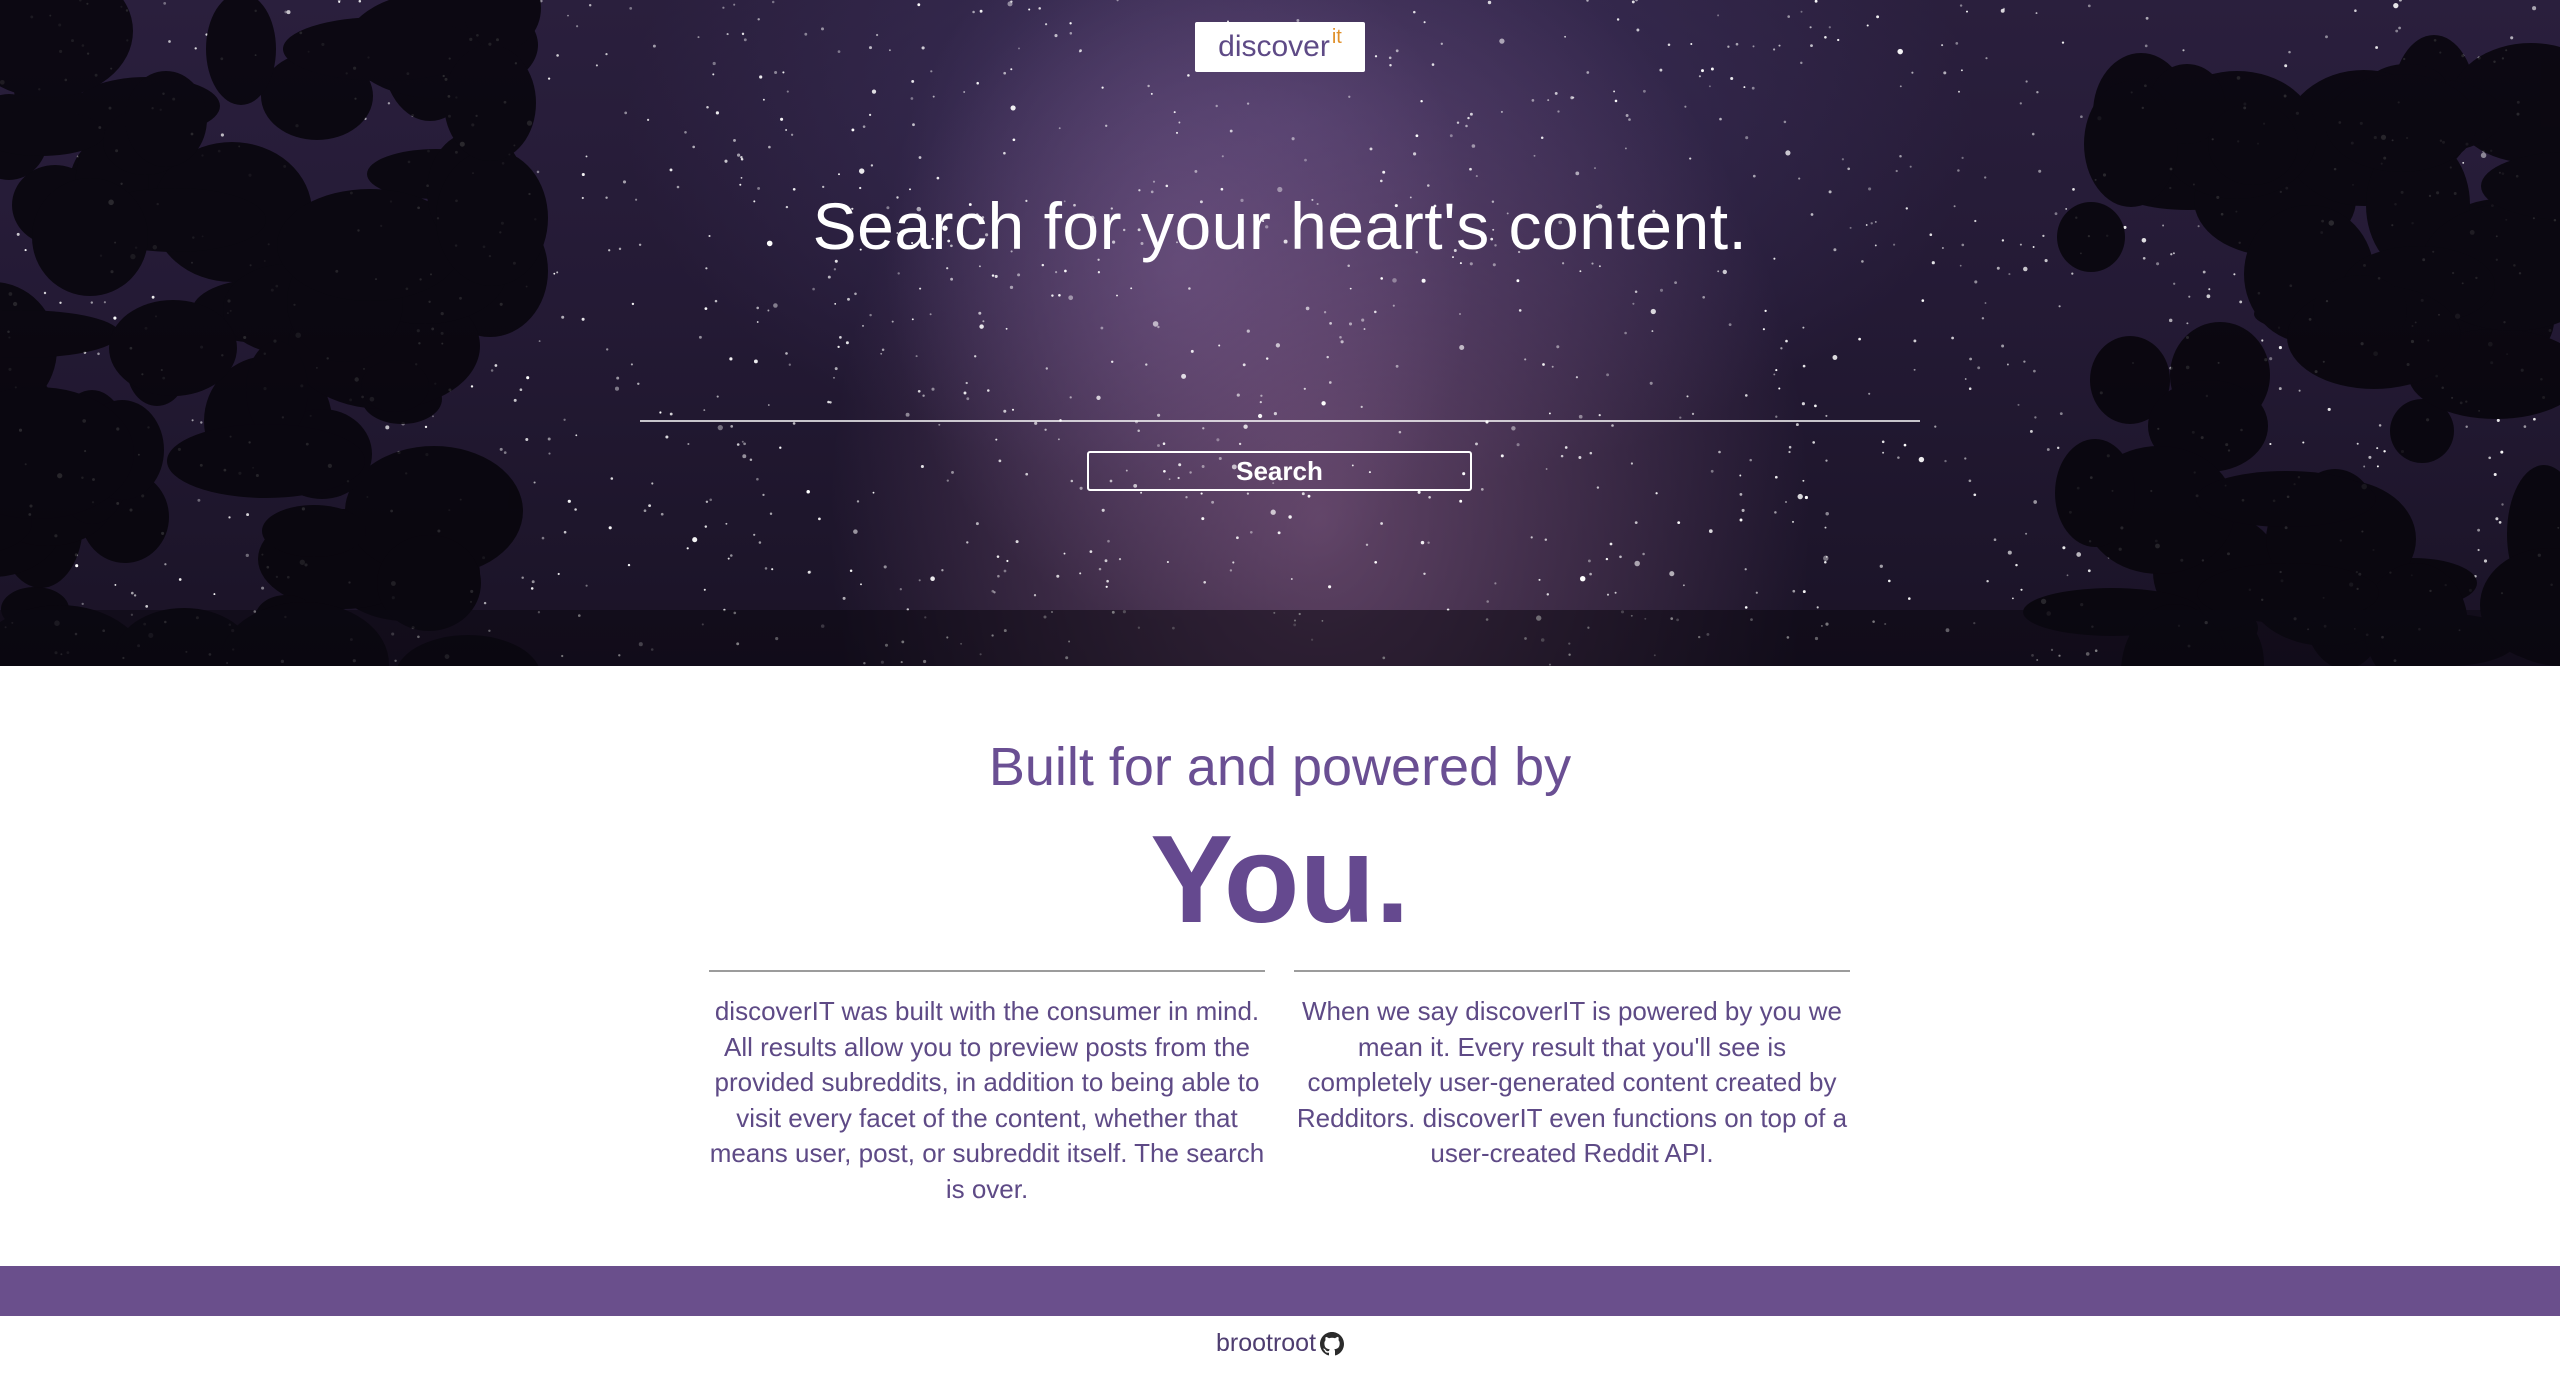  I want to click on search-input, so click(1280, 392).